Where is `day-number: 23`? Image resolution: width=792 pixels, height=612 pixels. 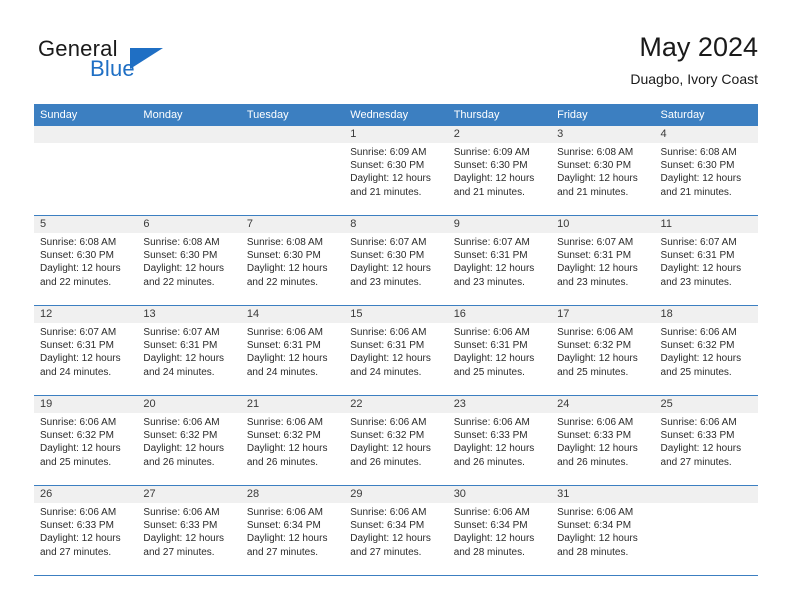 day-number: 23 is located at coordinates (459, 404).